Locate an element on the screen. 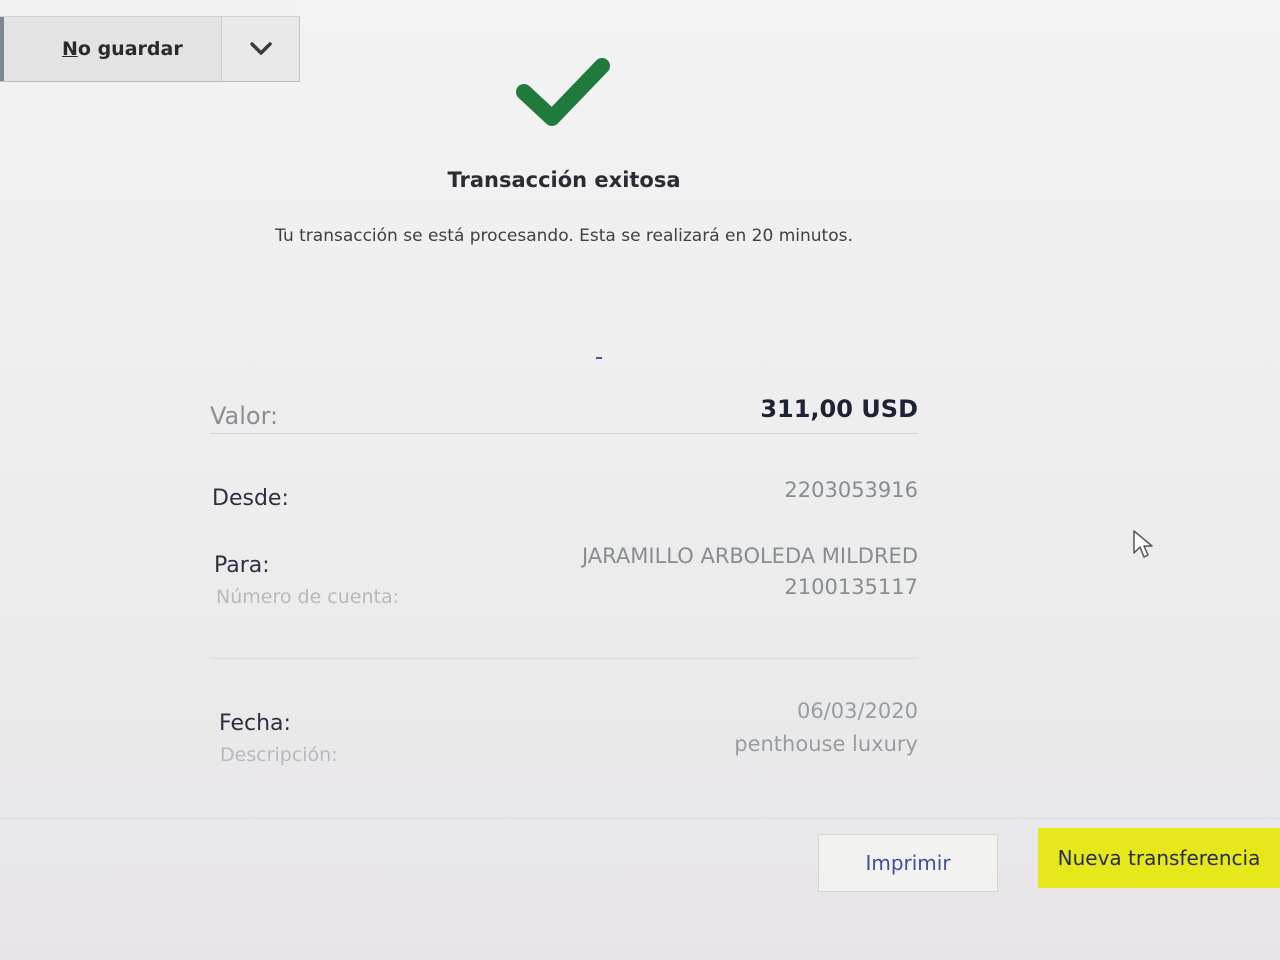 This screenshot has height=960, width=1280. no-save-button: No guardar is located at coordinates (111, 49).